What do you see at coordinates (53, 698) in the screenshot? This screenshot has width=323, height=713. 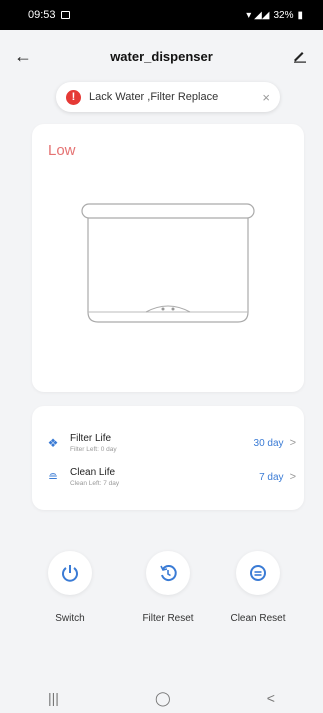 I see `recent-apps-button: |||` at bounding box center [53, 698].